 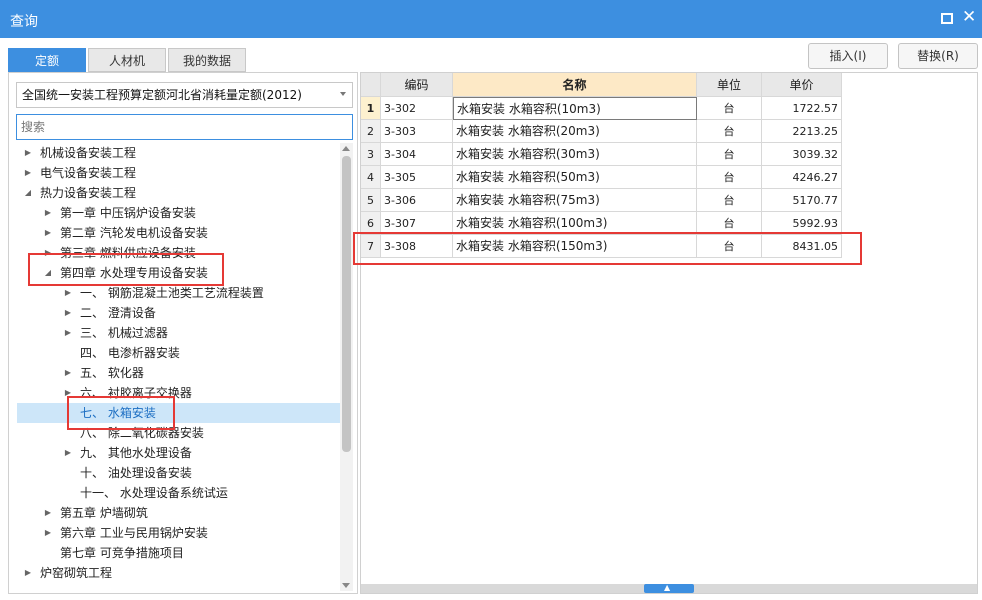 I want to click on tree-node: ▶ 第五章 炉墙砌筑, so click(x=178, y=513).